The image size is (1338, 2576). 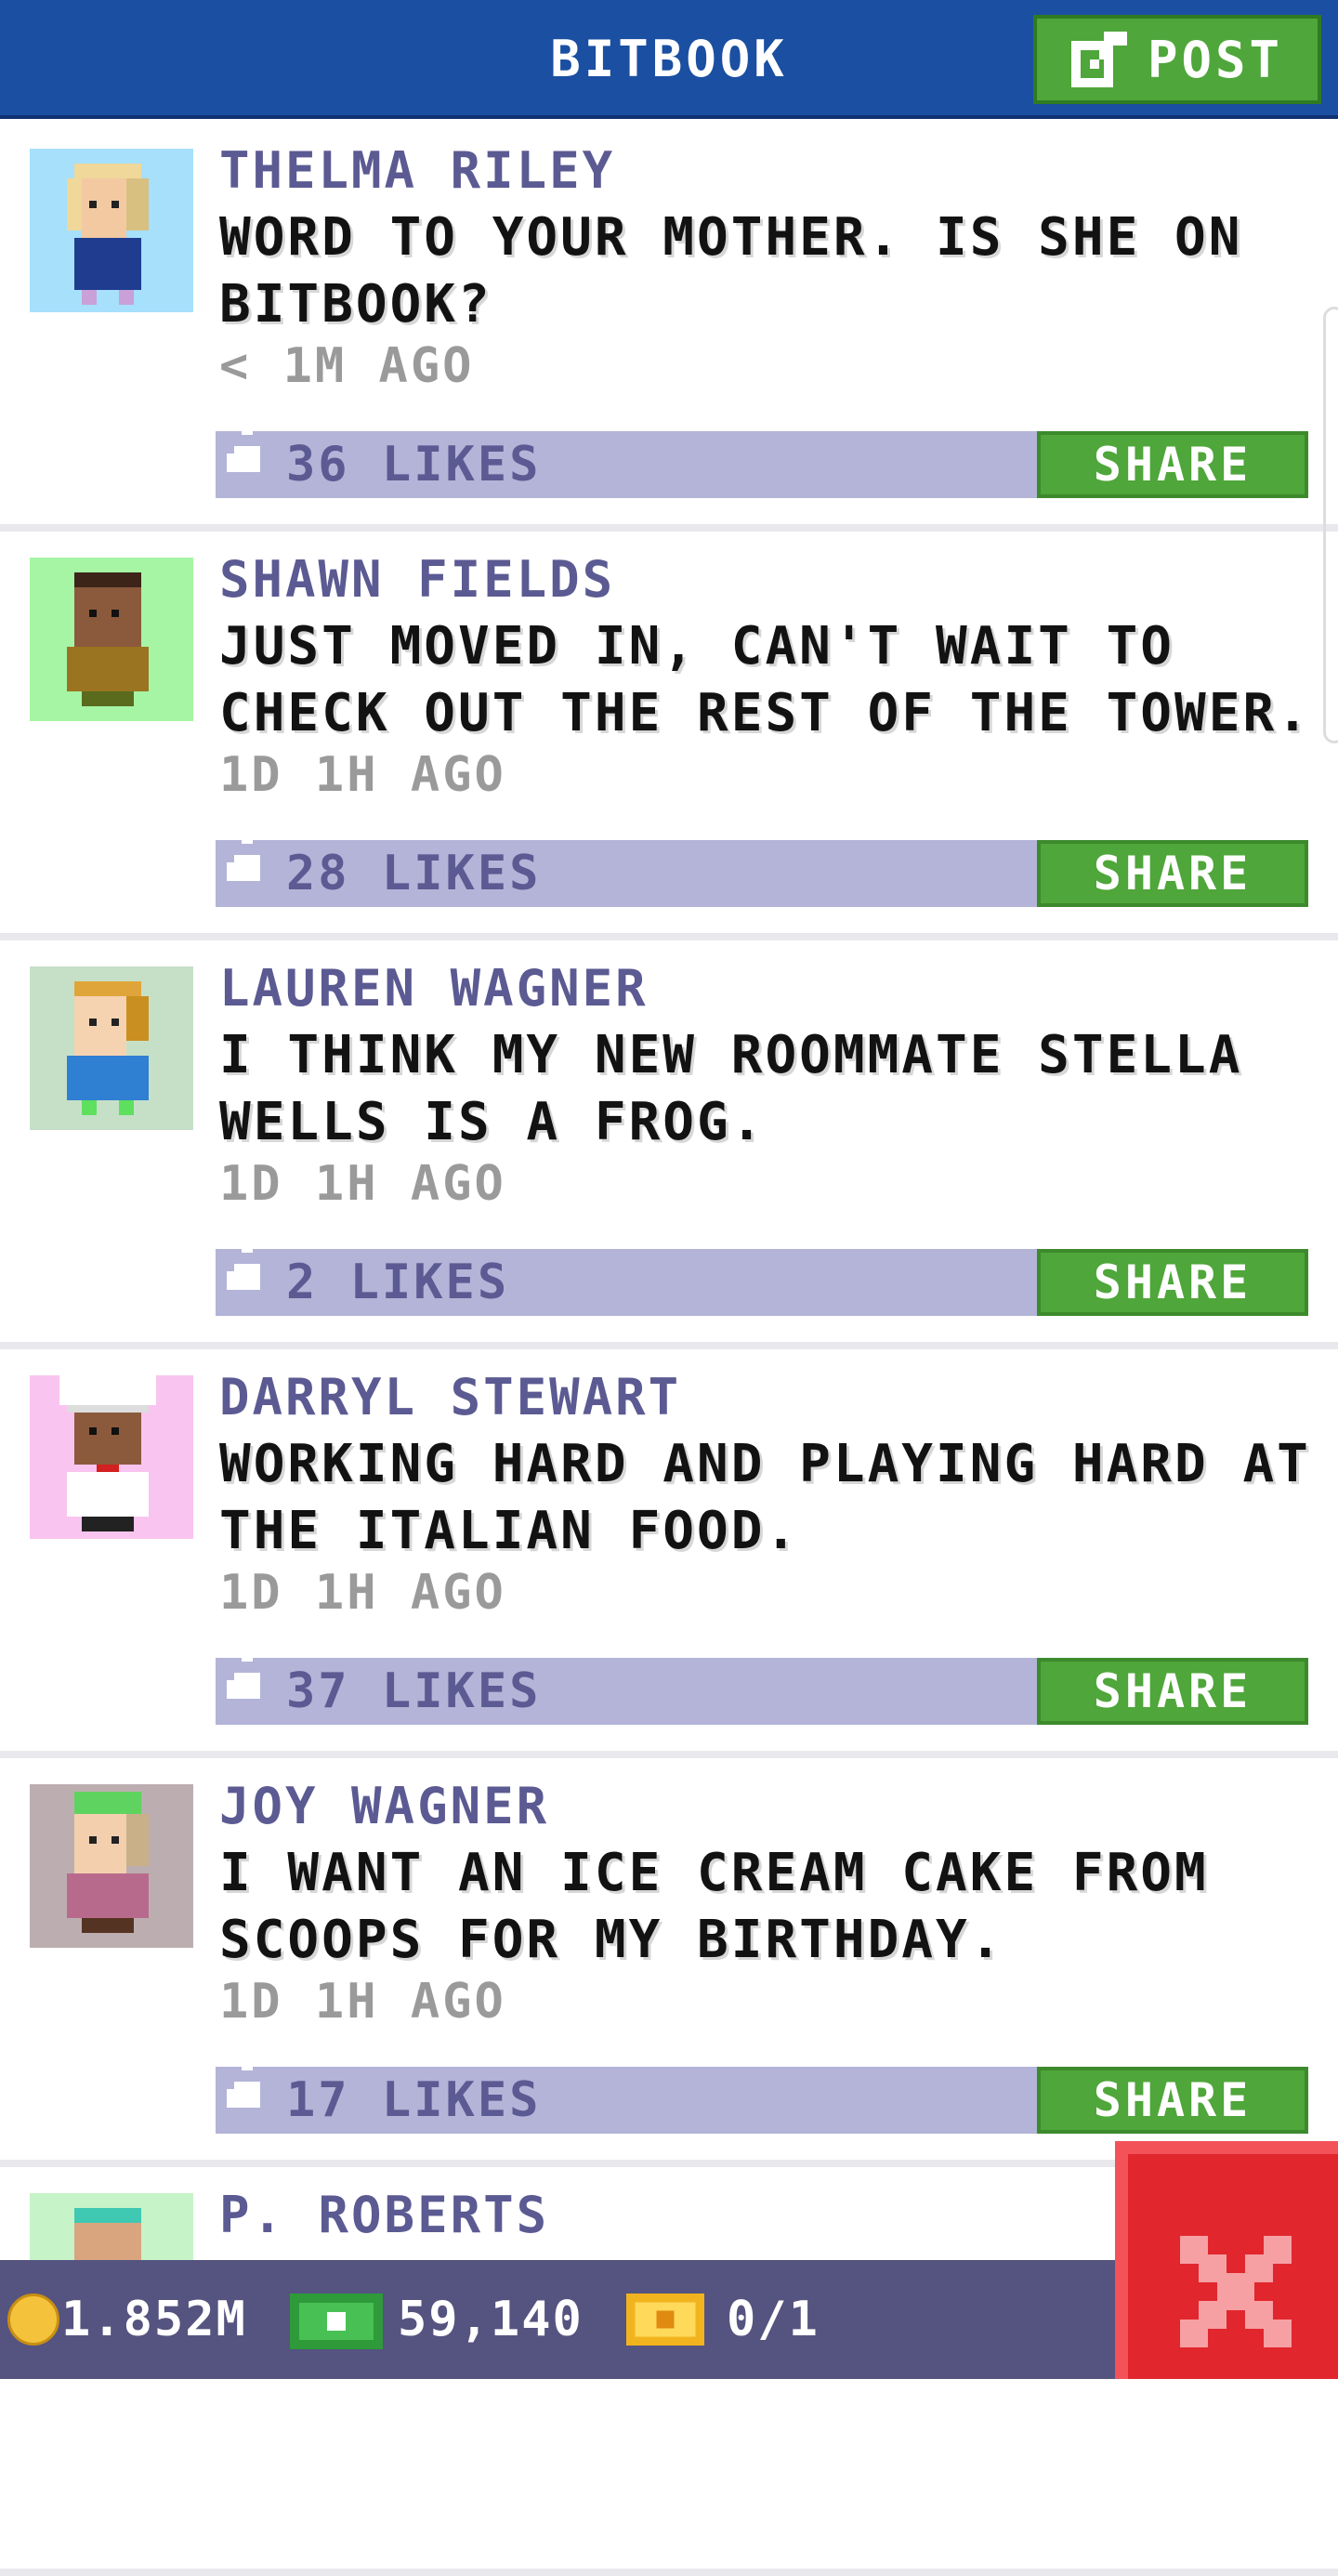 What do you see at coordinates (417, 579) in the screenshot?
I see `post-author: SHAWN FIELDS` at bounding box center [417, 579].